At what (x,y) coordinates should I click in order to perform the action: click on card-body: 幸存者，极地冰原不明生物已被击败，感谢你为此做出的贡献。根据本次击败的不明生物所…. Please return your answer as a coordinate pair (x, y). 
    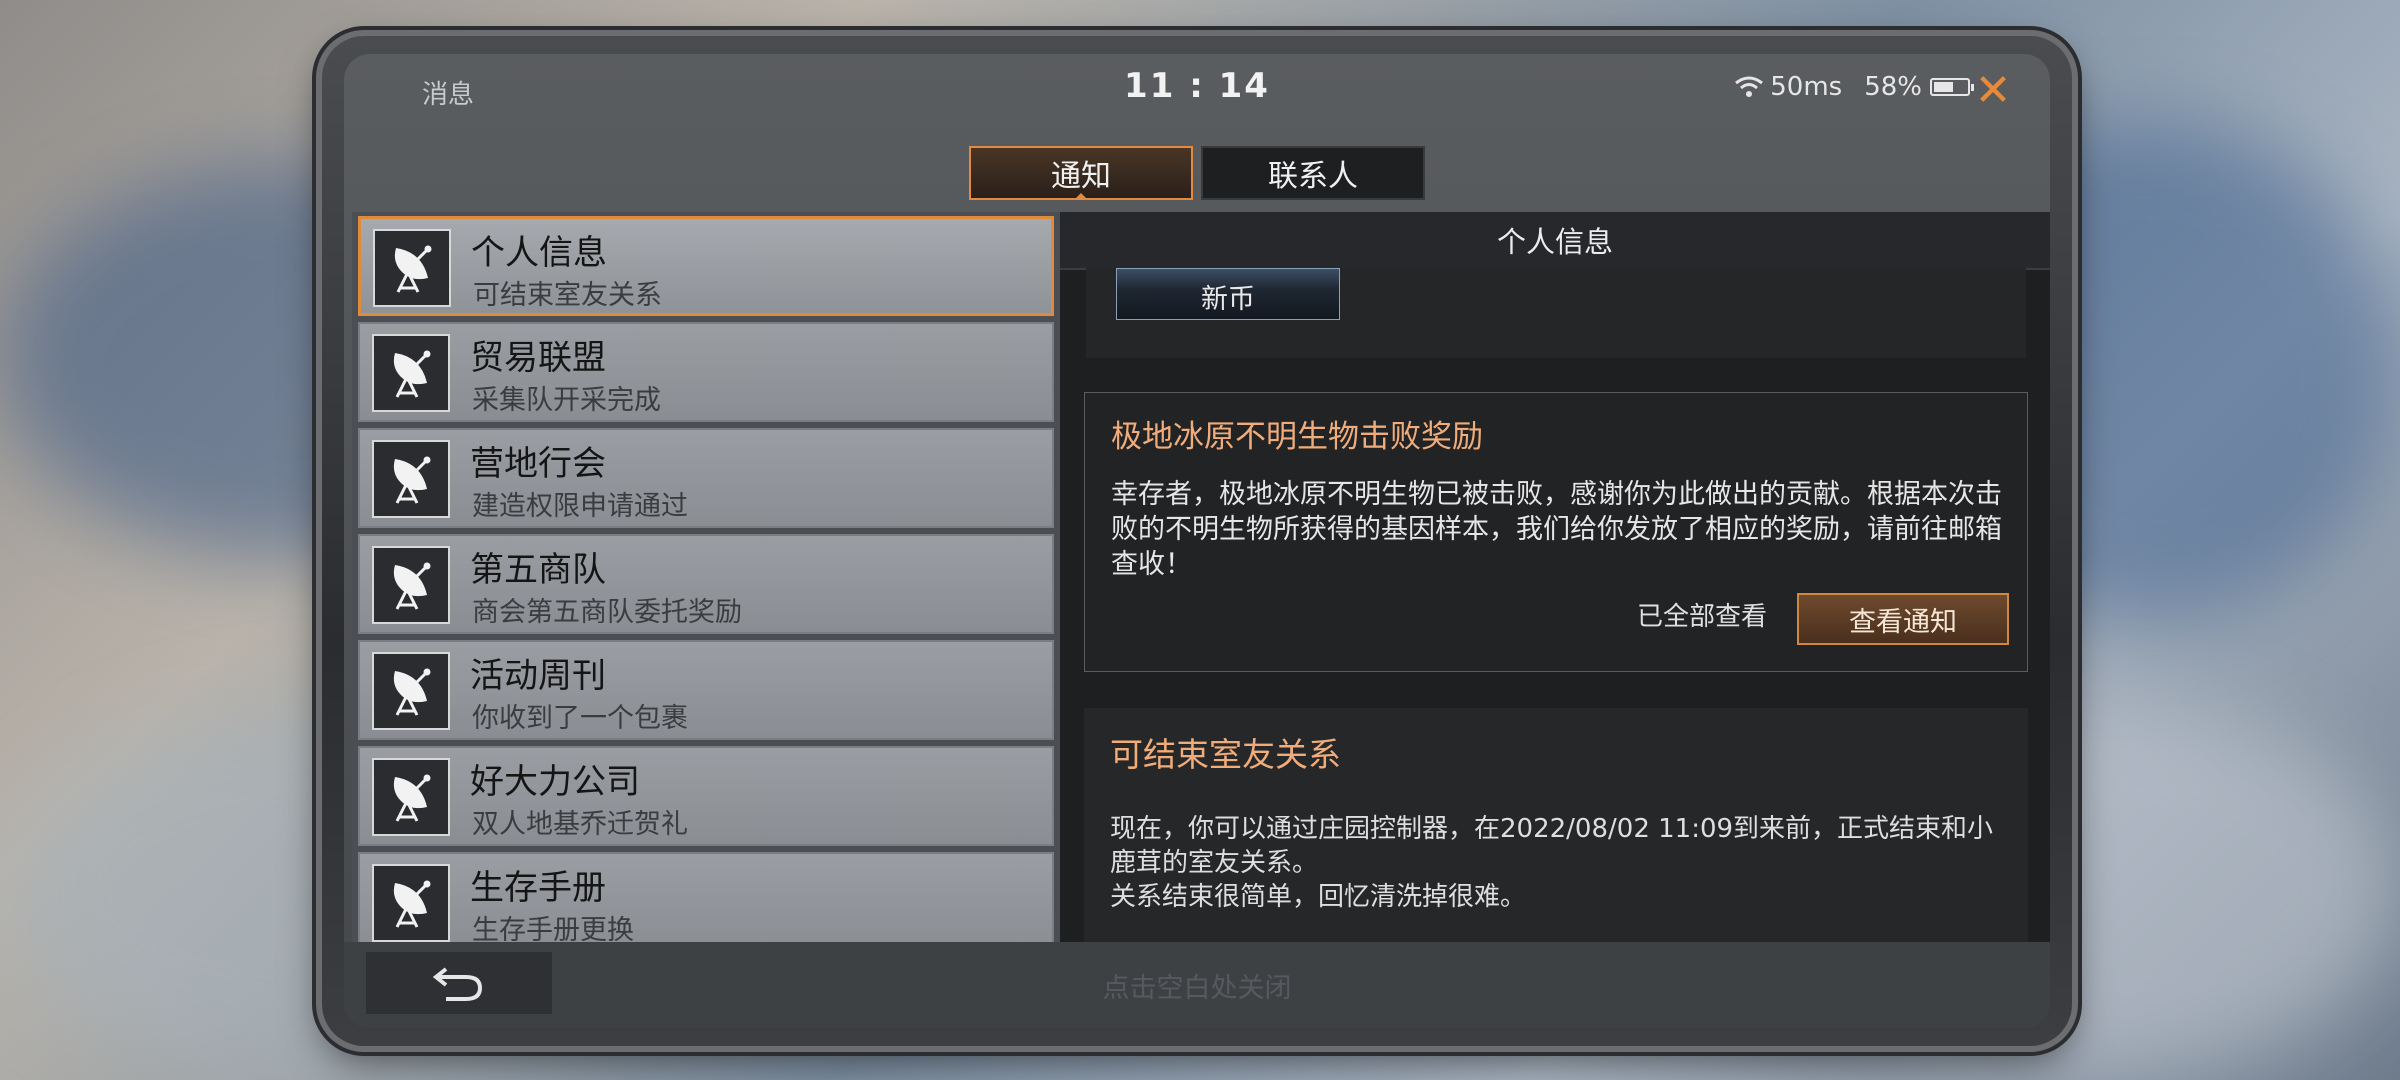
    Looking at the image, I should click on (1556, 529).